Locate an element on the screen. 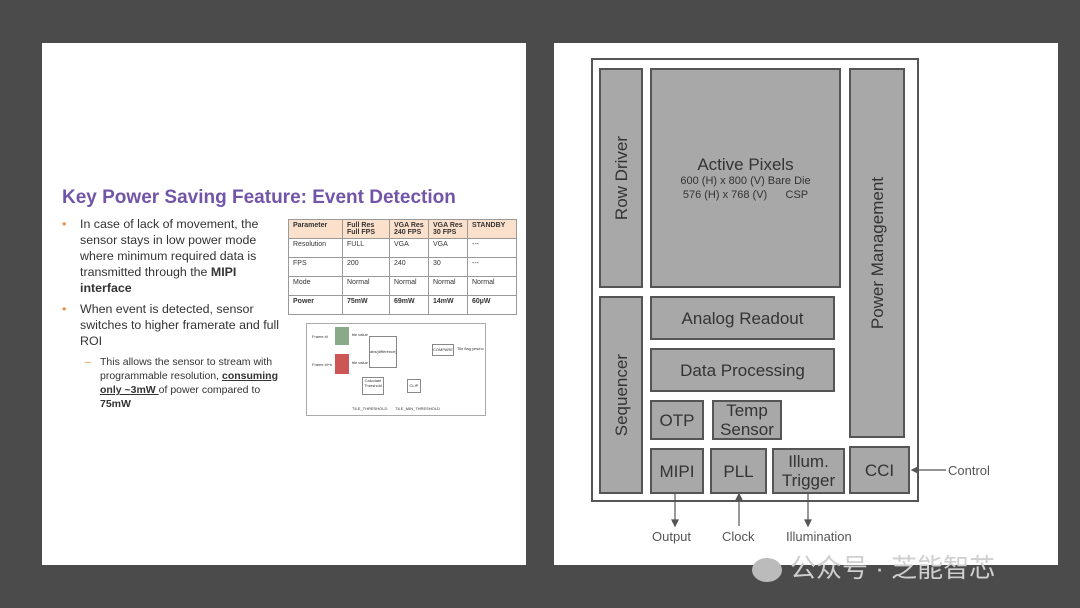 This screenshot has width=1080, height=608. clock-label: Clock is located at coordinates (738, 536).